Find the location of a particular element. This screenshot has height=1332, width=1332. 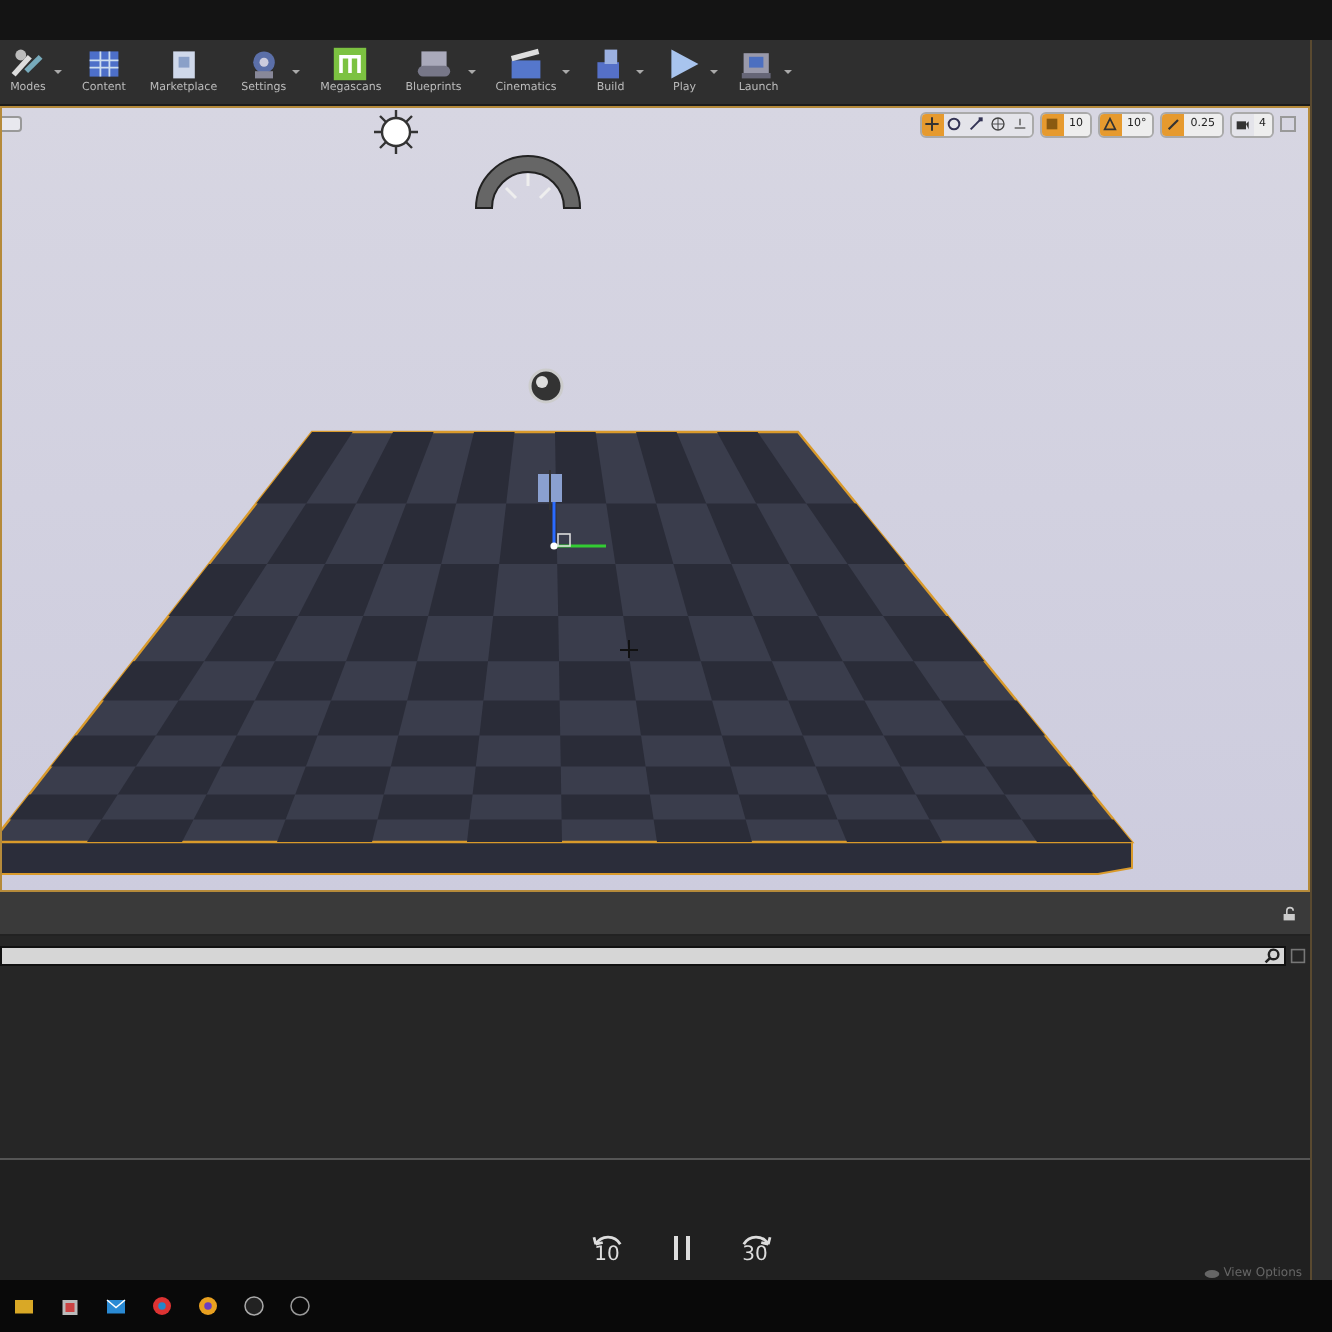

sphere-icon is located at coordinates (546, 386).